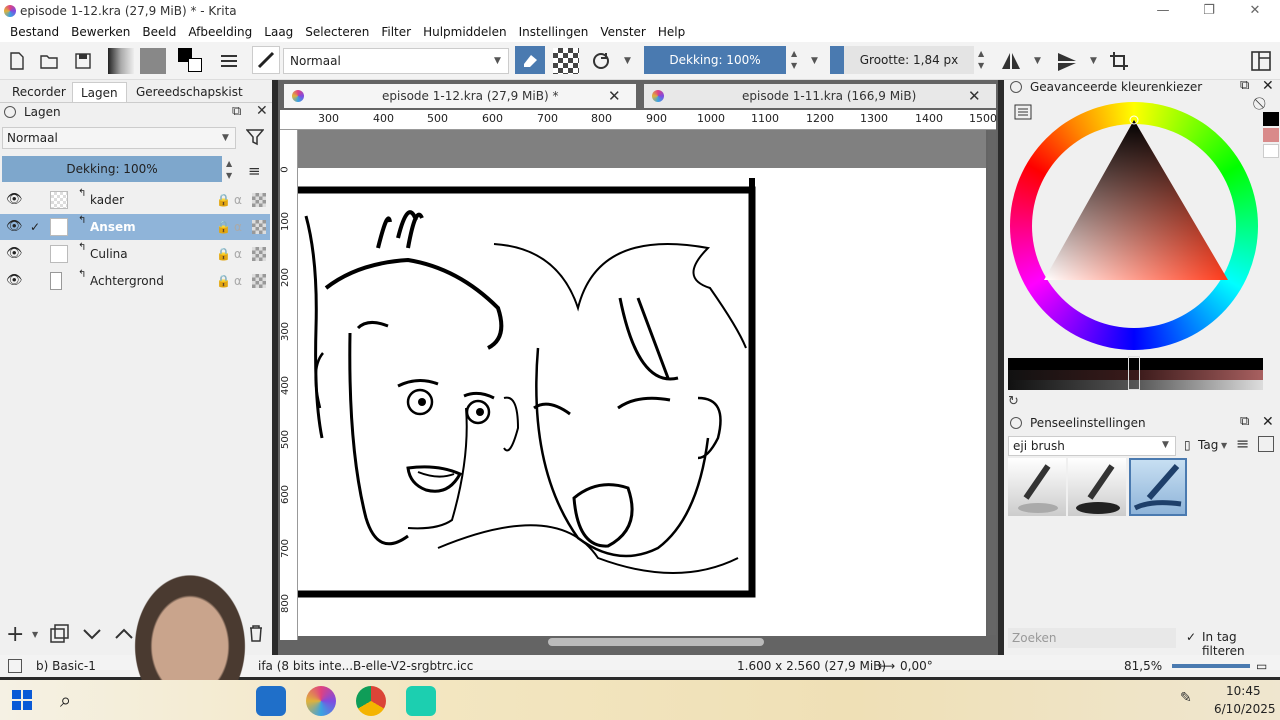  Describe the element at coordinates (396, 61) in the screenshot. I see `blend-mode-select: Normaal` at that location.